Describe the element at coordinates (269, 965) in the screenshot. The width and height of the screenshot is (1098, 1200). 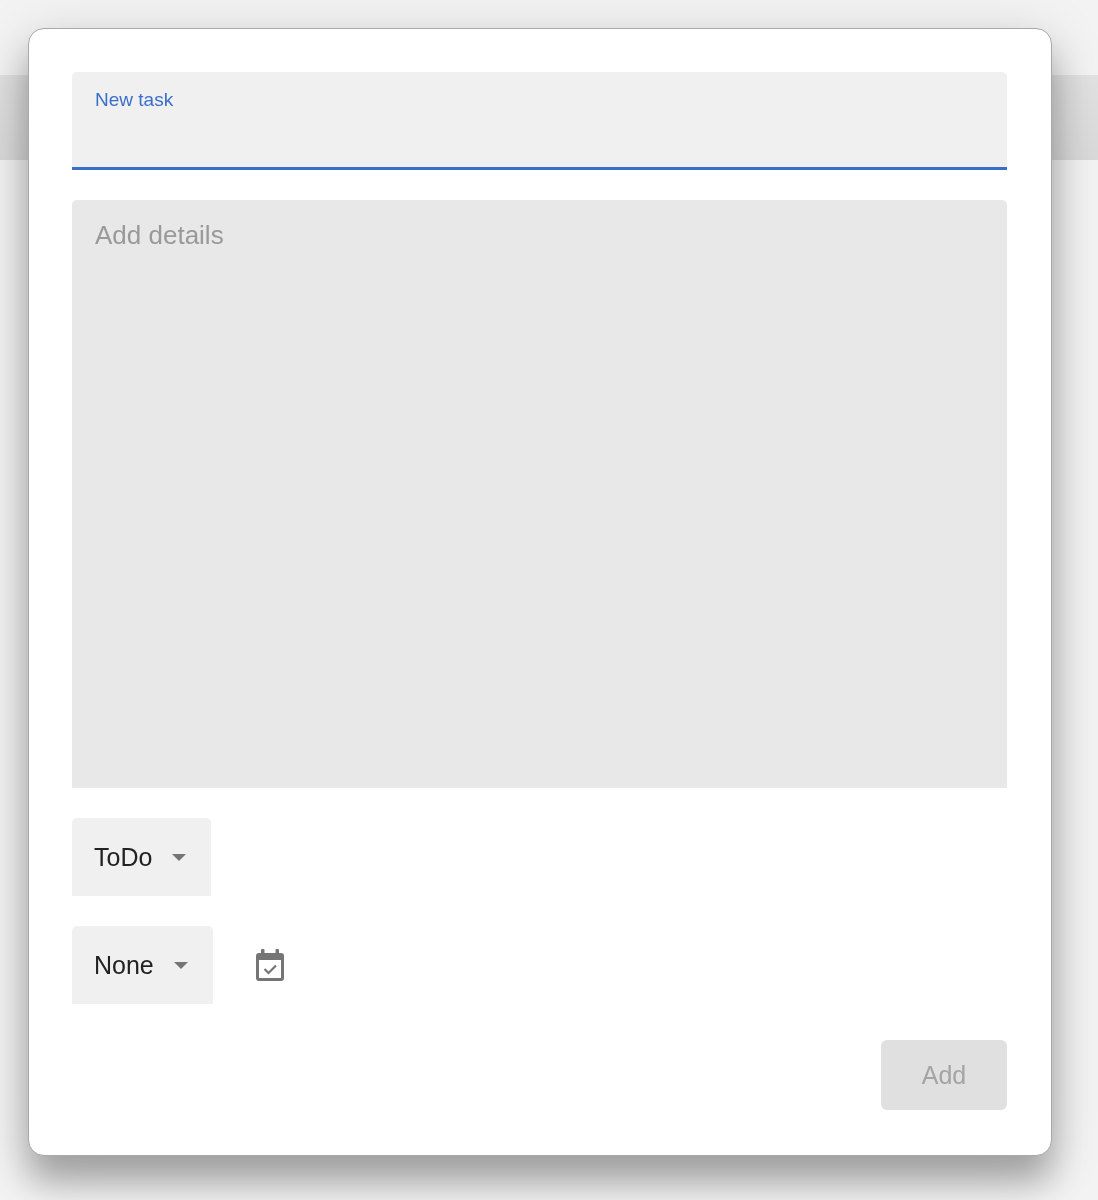
I see `calendar-check-icon` at that location.